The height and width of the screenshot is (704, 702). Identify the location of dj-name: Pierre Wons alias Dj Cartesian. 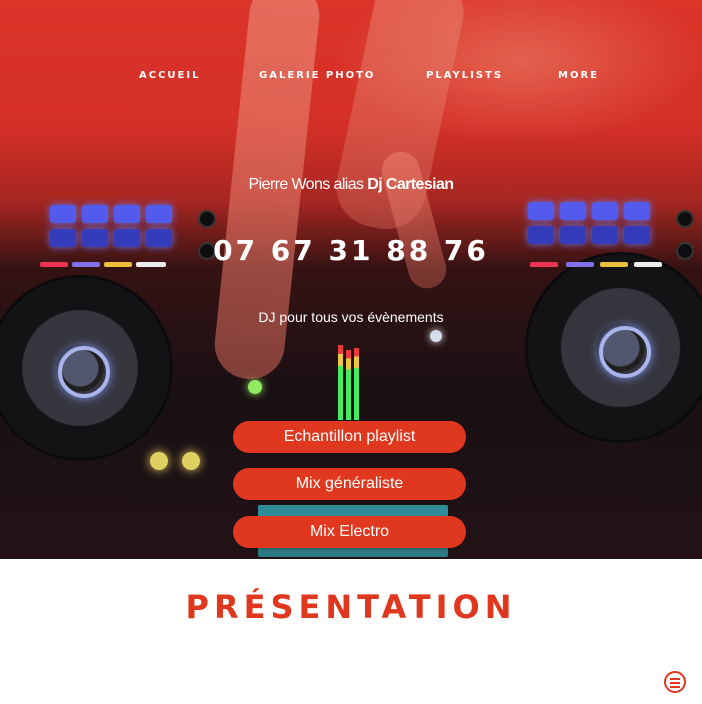
(351, 185).